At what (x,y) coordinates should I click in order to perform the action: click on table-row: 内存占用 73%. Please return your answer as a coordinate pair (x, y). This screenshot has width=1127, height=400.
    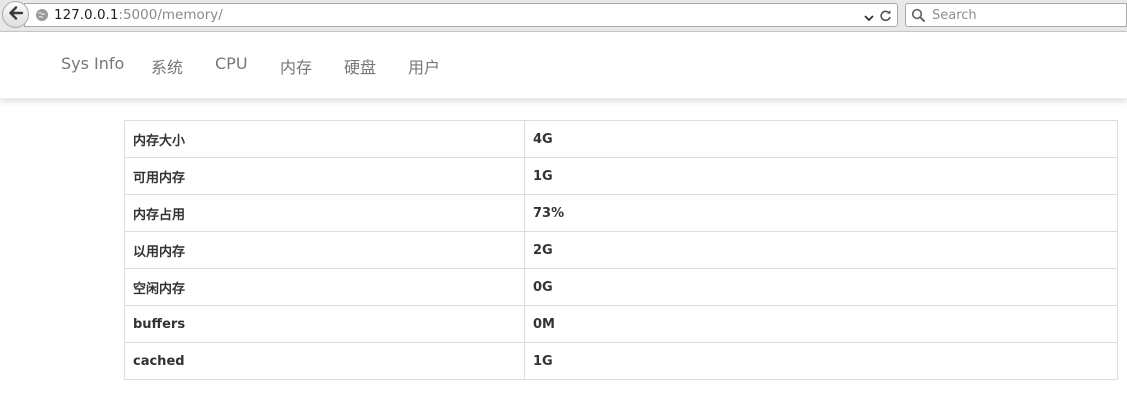
    Looking at the image, I should click on (621, 213).